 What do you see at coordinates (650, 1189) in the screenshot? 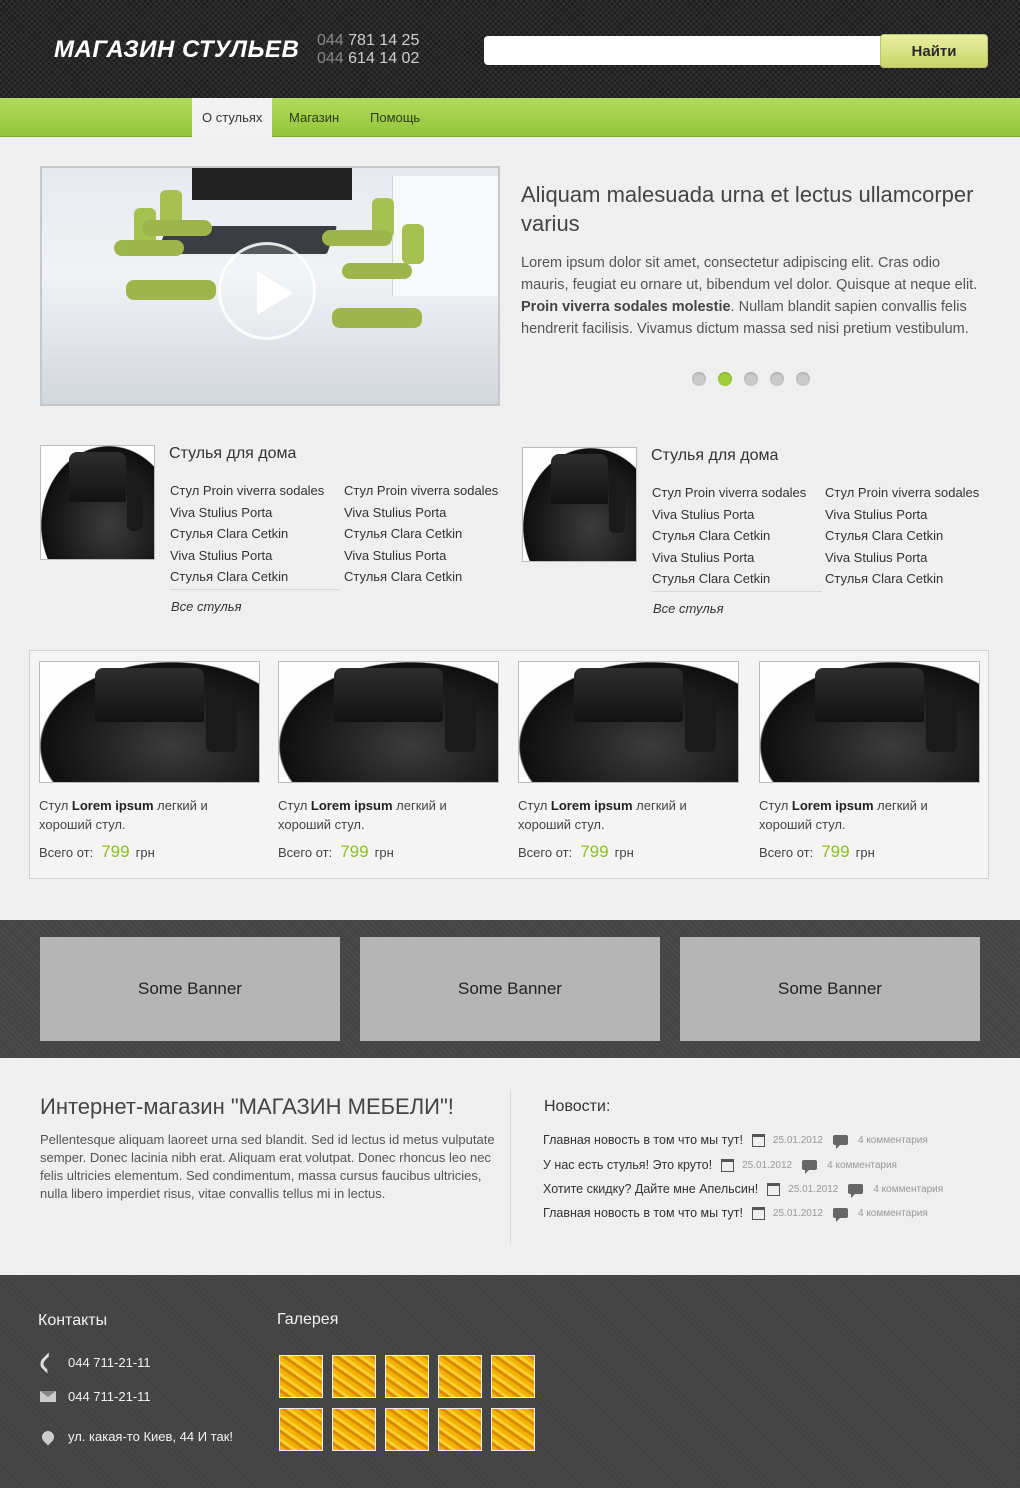
I see `news-link: Хотите скидку? Дайте мне Апельсин!` at bounding box center [650, 1189].